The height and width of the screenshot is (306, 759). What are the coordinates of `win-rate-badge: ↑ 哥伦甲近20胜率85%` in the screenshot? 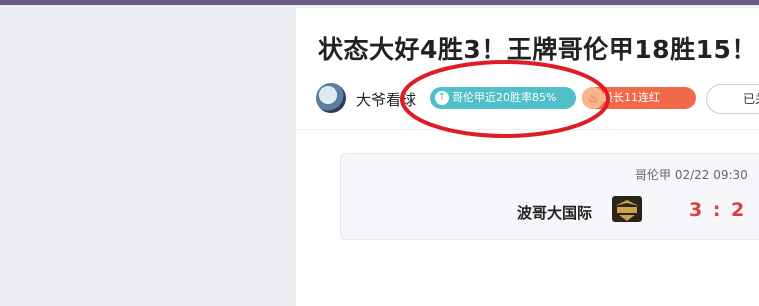 It's located at (503, 98).